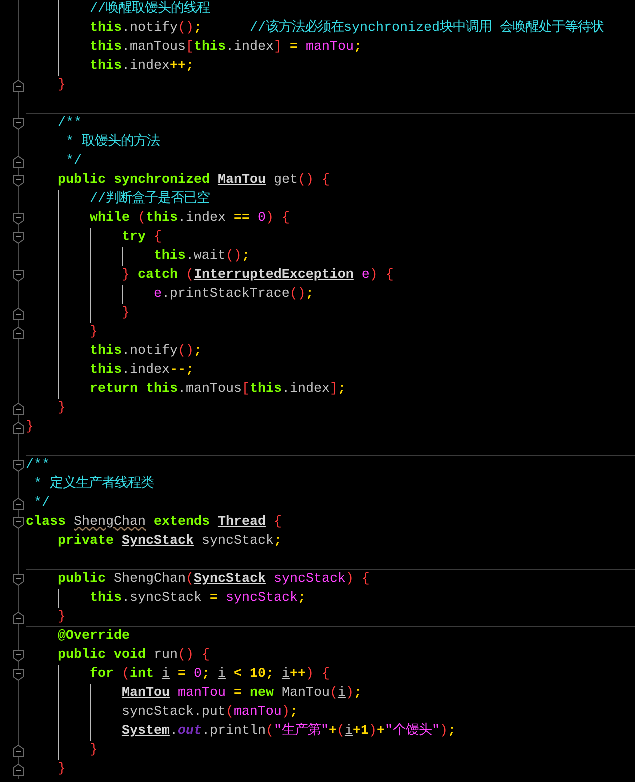 This screenshot has width=635, height=782. I want to click on code-line: syncStack.put(manTou);, so click(162, 712).